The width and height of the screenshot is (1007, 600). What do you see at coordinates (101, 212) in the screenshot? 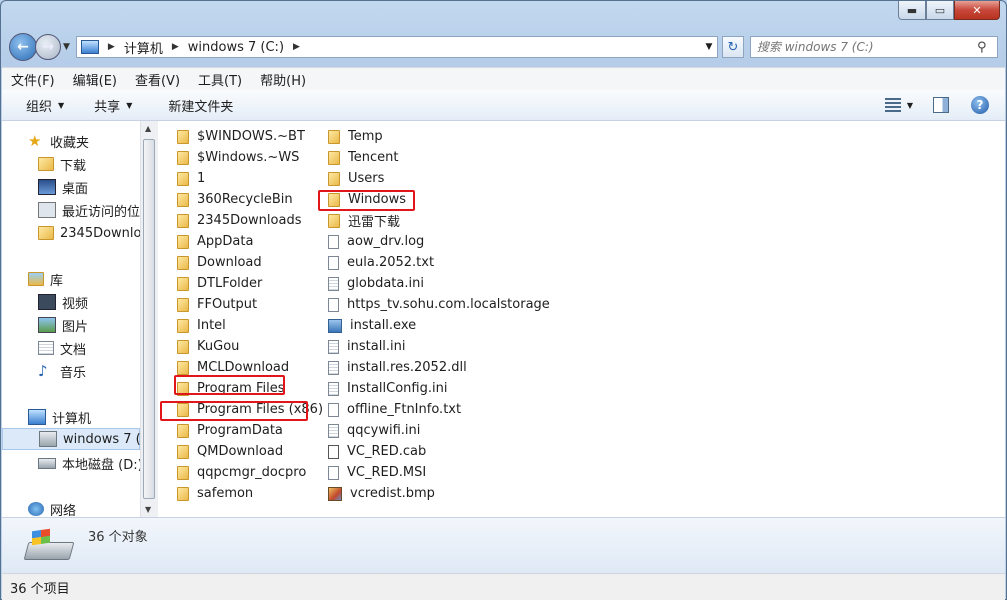
I see `nav-label: 最近访问的位置` at bounding box center [101, 212].